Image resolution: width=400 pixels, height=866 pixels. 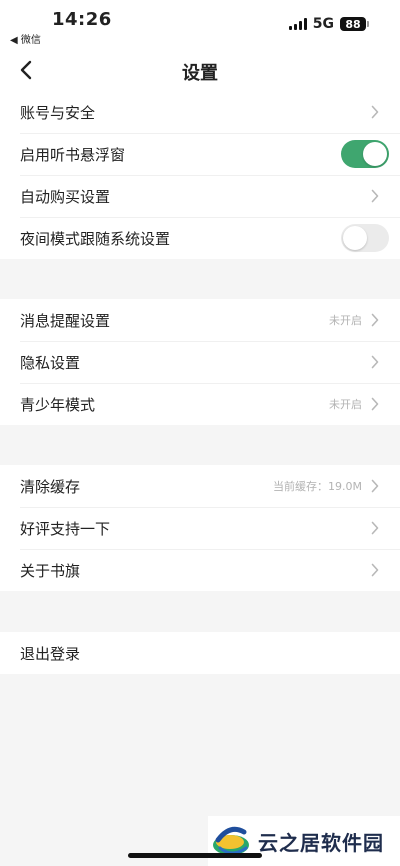 I want to click on row-label: 退出登录, so click(x=50, y=653).